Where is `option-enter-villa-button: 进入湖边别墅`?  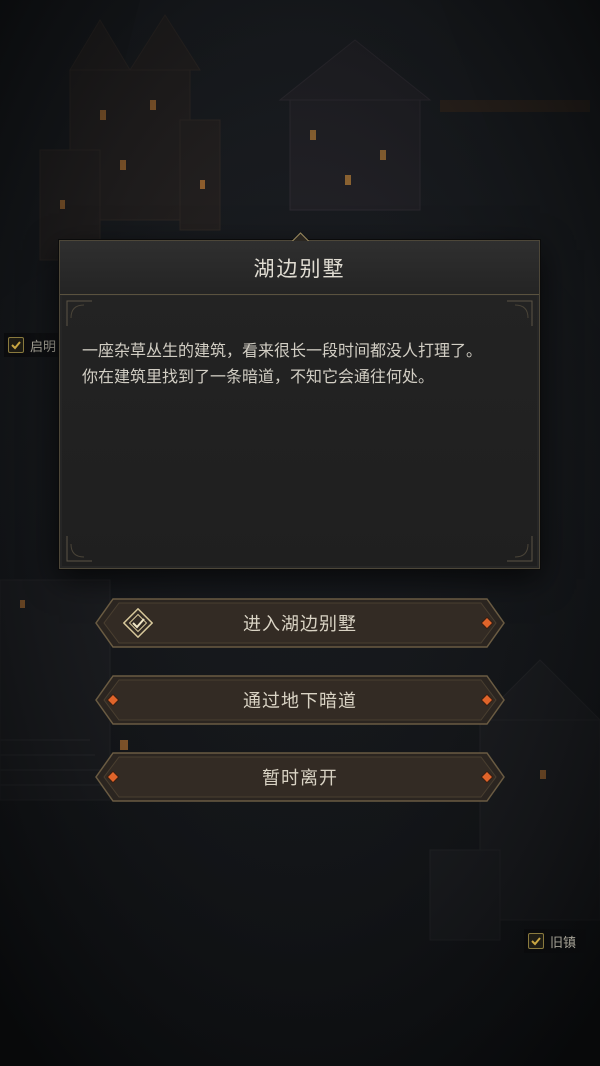 option-enter-villa-button: 进入湖边别墅 is located at coordinates (300, 623).